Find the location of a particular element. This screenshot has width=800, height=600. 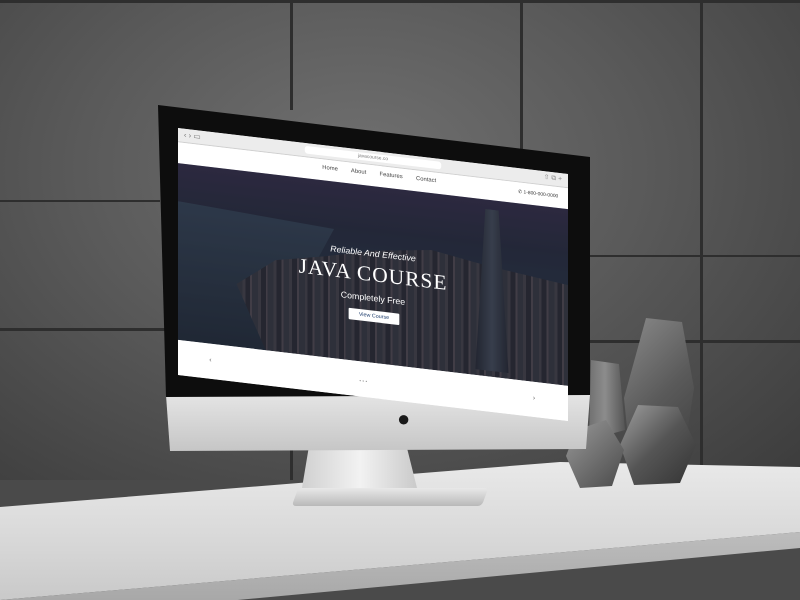

menu-item-home: Home is located at coordinates (330, 169).